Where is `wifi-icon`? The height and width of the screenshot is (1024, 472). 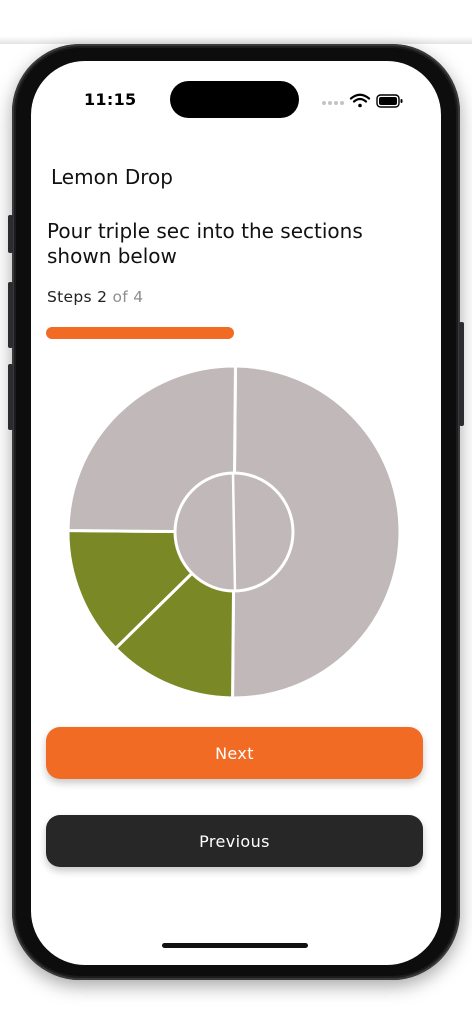
wifi-icon is located at coordinates (360, 100).